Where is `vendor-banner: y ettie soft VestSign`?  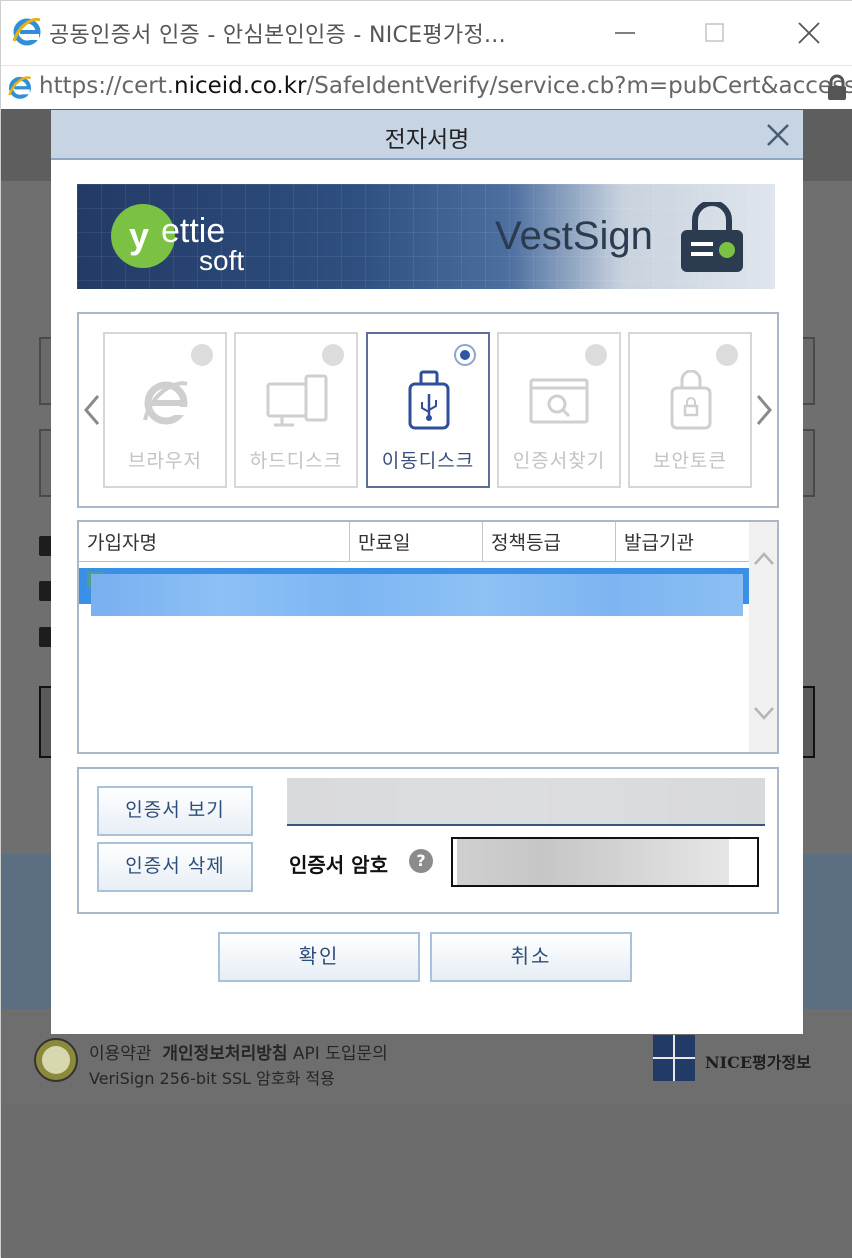 vendor-banner: y ettie soft VestSign is located at coordinates (426, 236).